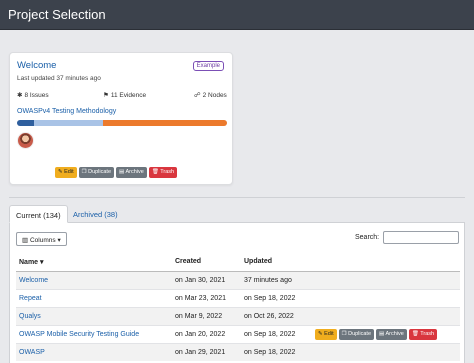  I want to click on table-row: Welcome on Jan 30, 2021 37 minutes ago, so click(238, 279).